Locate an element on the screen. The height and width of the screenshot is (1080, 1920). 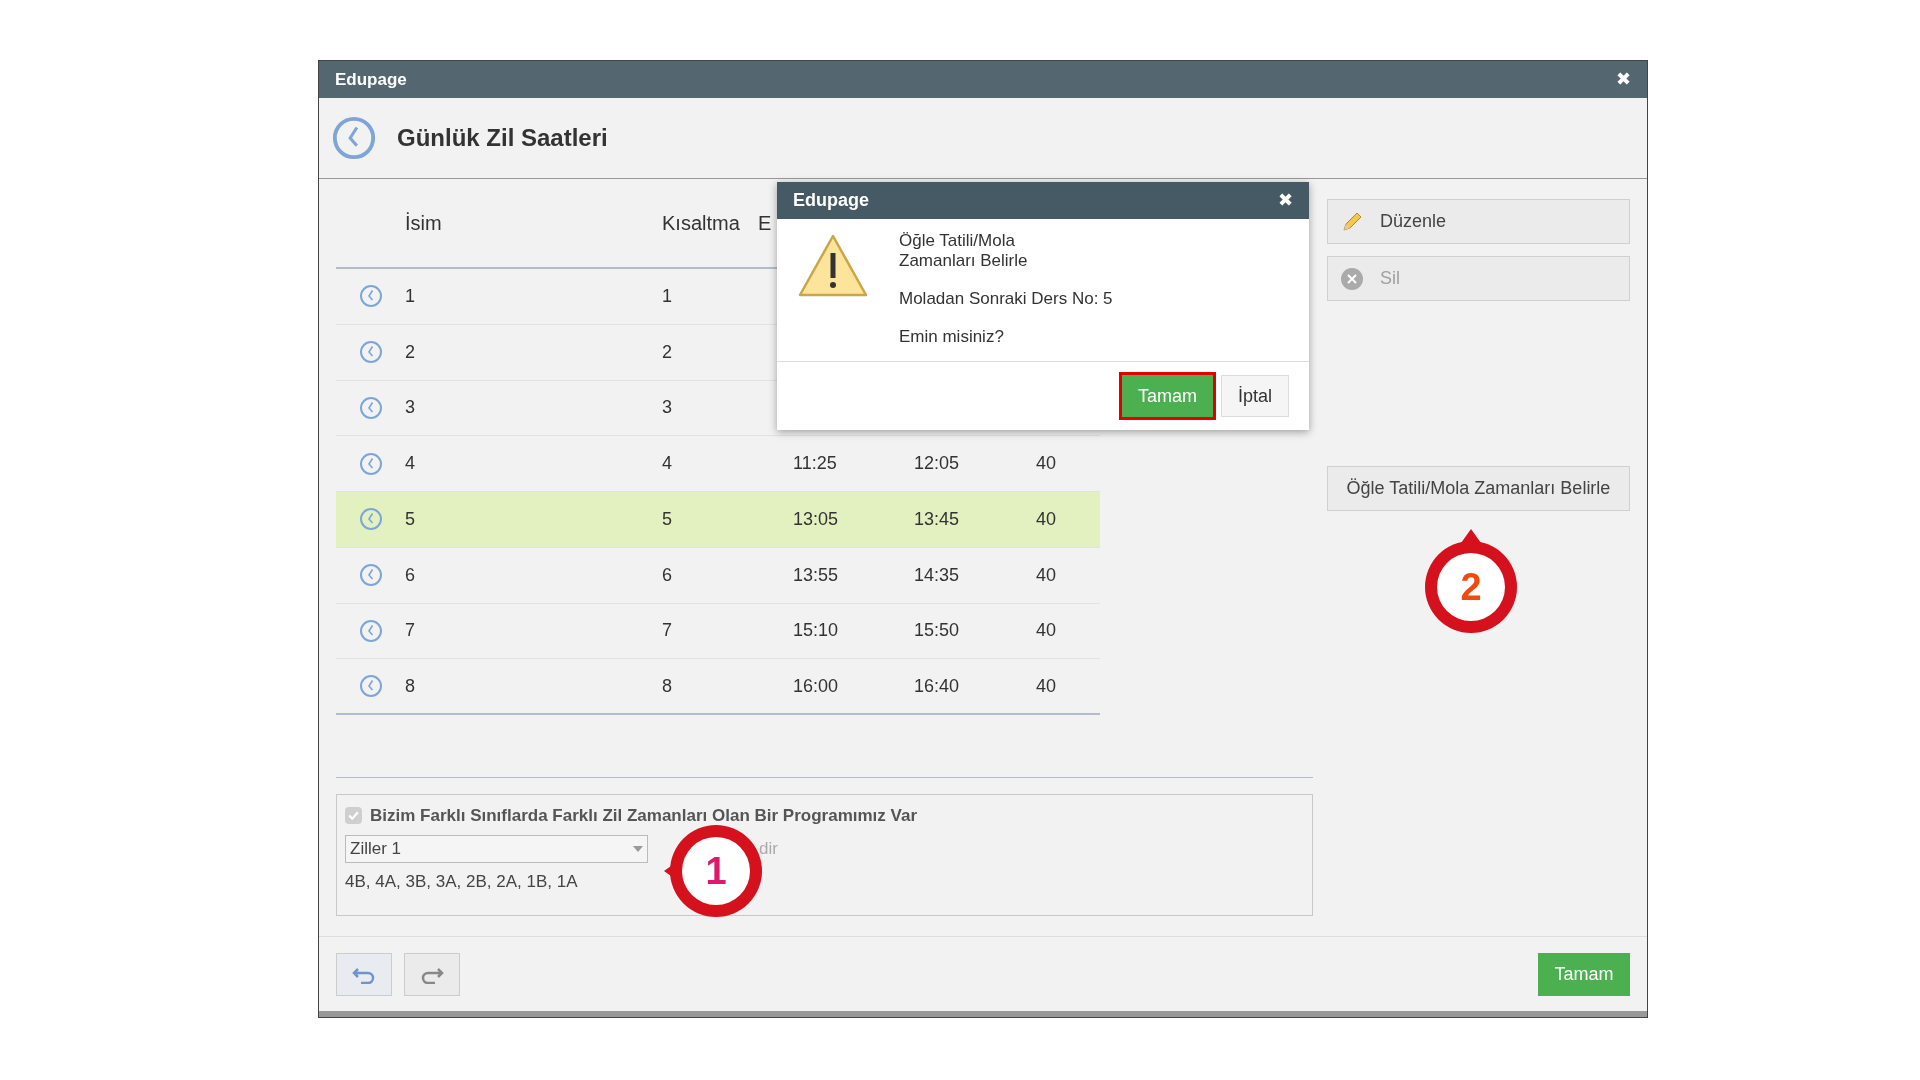
table-cell: 16:40 is located at coordinates (937, 685).